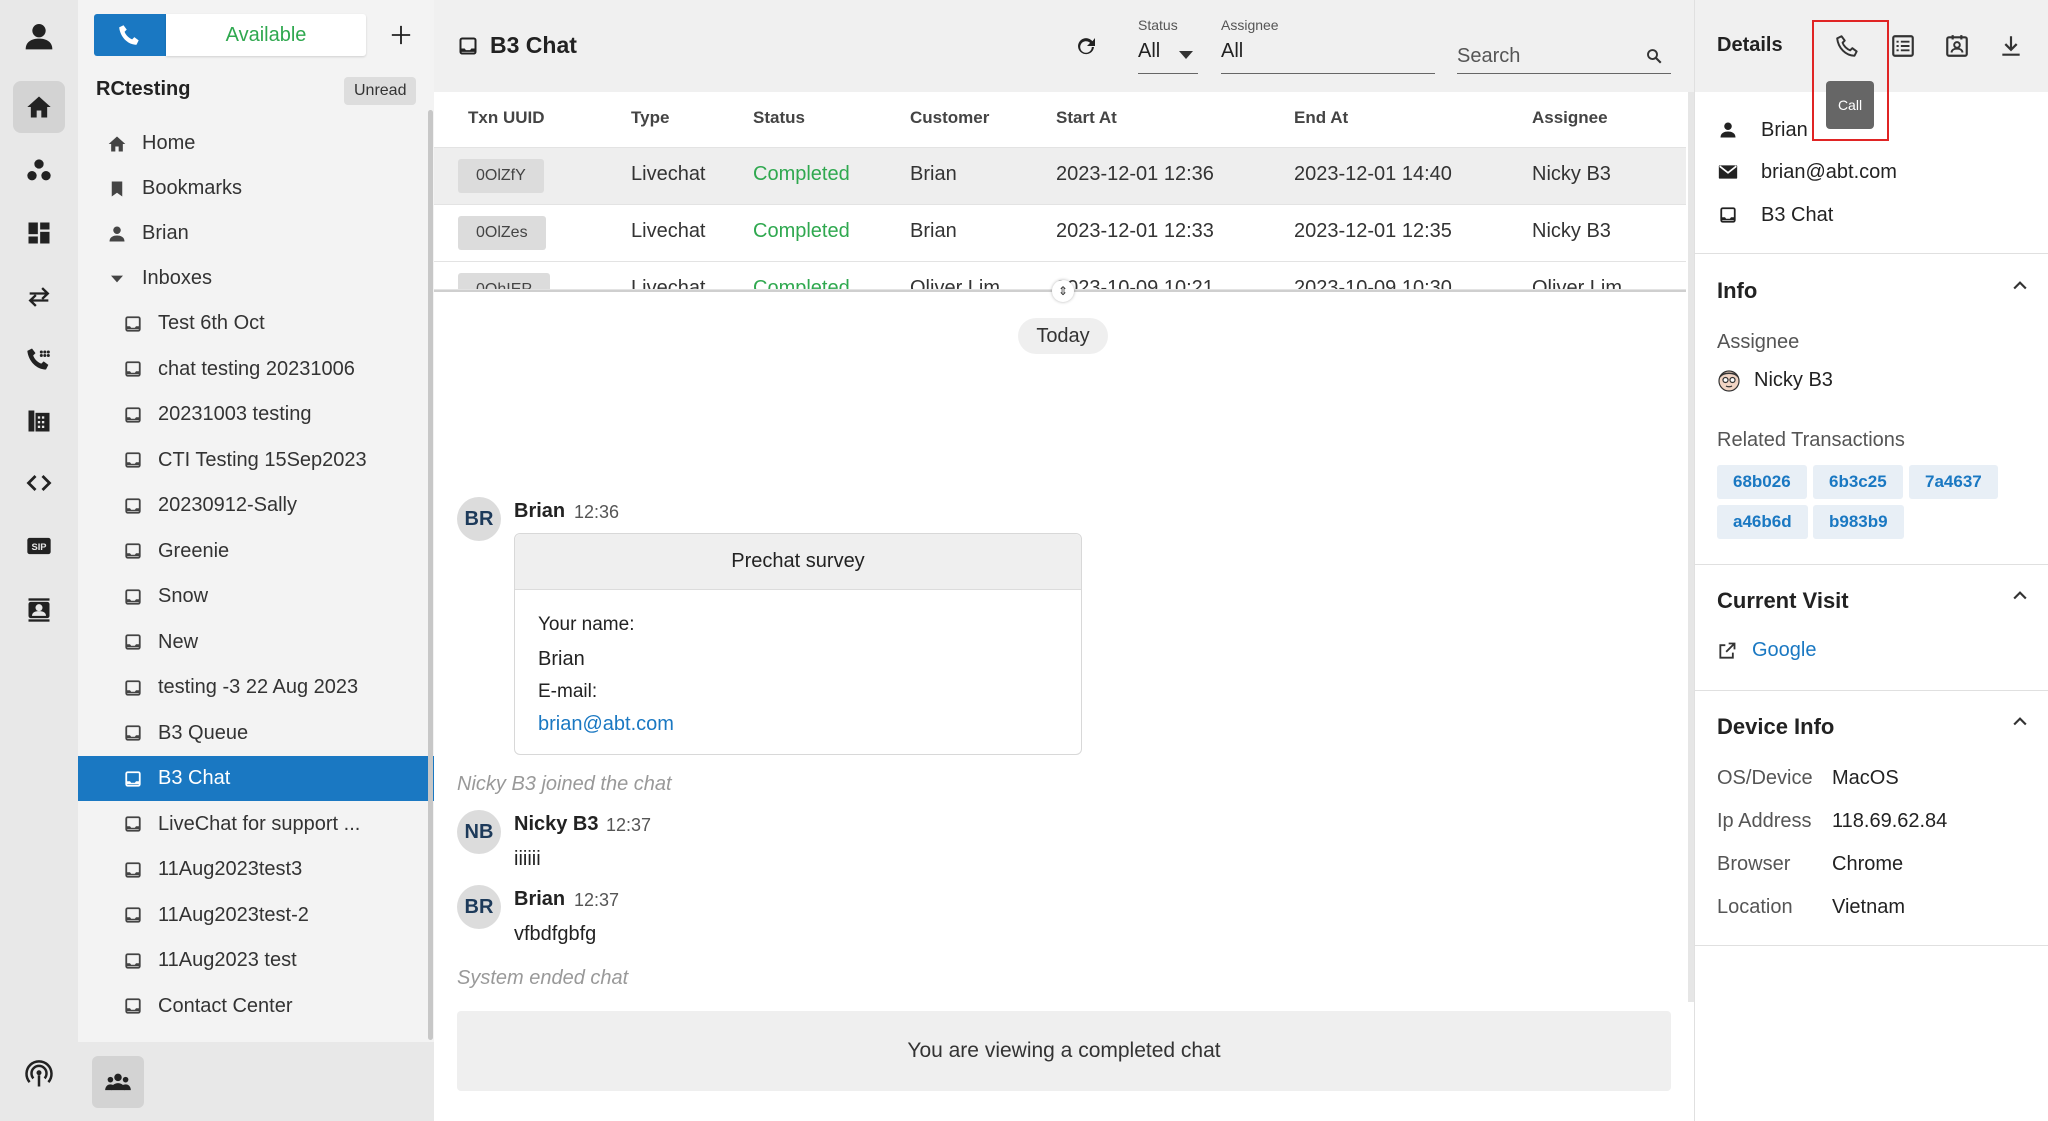  Describe the element at coordinates (1737, 290) in the screenshot. I see `info-section-title: Info` at that location.